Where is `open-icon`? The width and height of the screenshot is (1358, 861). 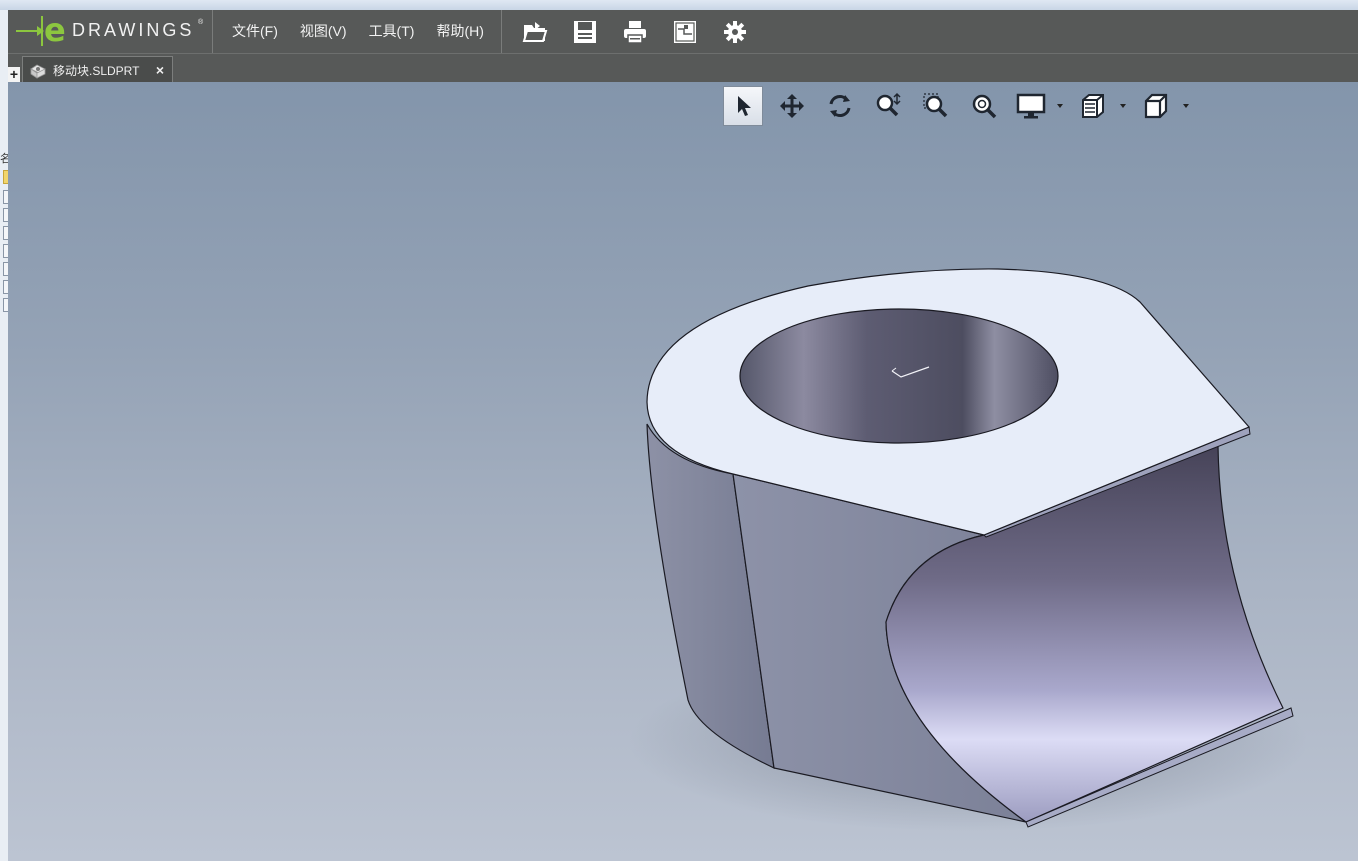 open-icon is located at coordinates (535, 31).